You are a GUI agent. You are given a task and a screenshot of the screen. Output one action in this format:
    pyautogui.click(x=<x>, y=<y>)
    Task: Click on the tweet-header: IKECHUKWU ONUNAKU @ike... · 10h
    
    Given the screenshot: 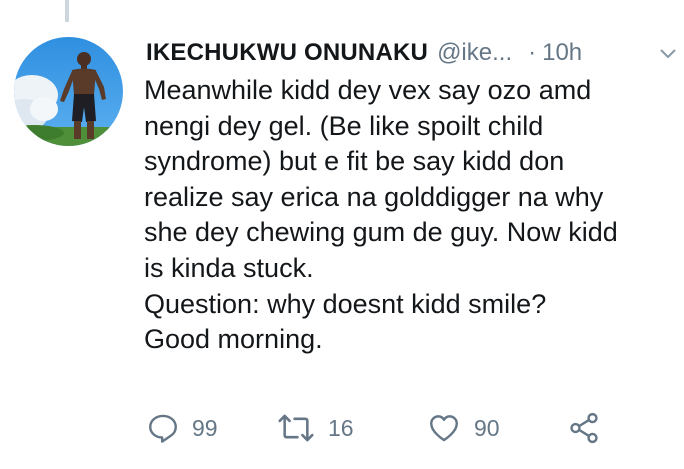 What is the action you would take?
    pyautogui.click(x=411, y=53)
    